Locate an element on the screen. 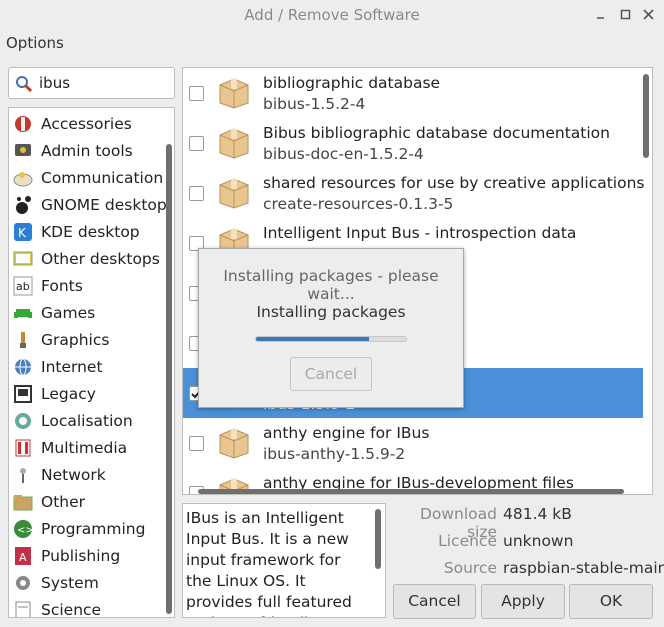 The width and height of the screenshot is (664, 627). programming-icon: <> is located at coordinates (23, 529).